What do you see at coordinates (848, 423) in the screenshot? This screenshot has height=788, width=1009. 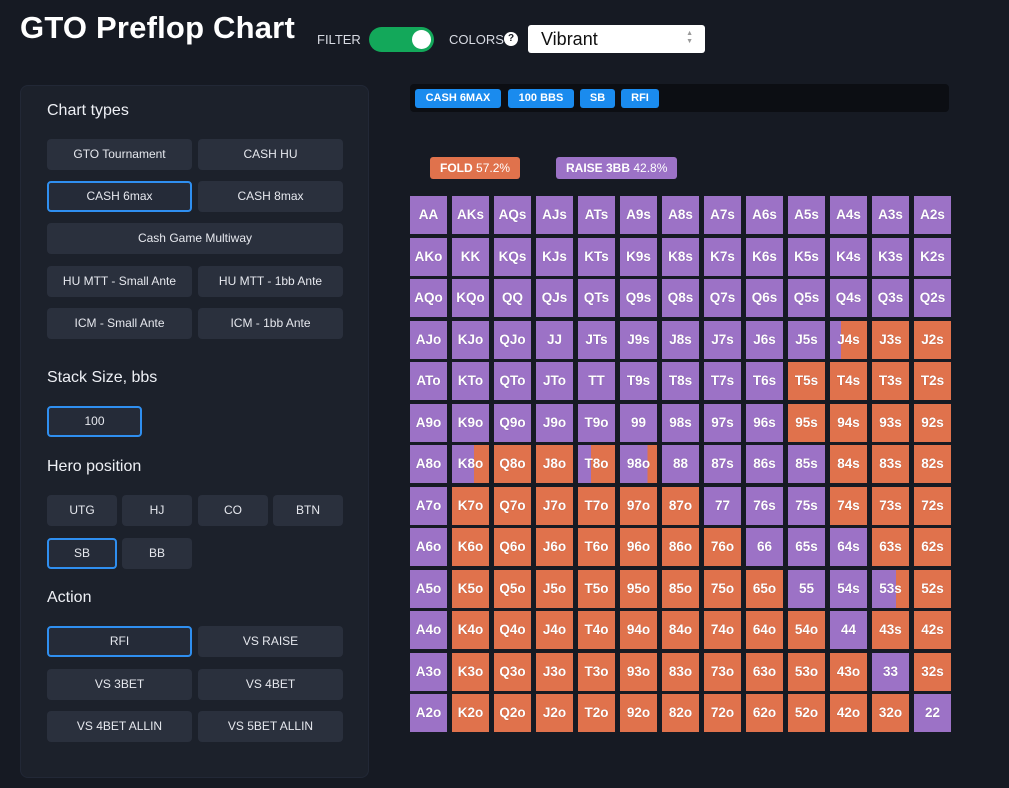 I see `hand-cell: 94s` at bounding box center [848, 423].